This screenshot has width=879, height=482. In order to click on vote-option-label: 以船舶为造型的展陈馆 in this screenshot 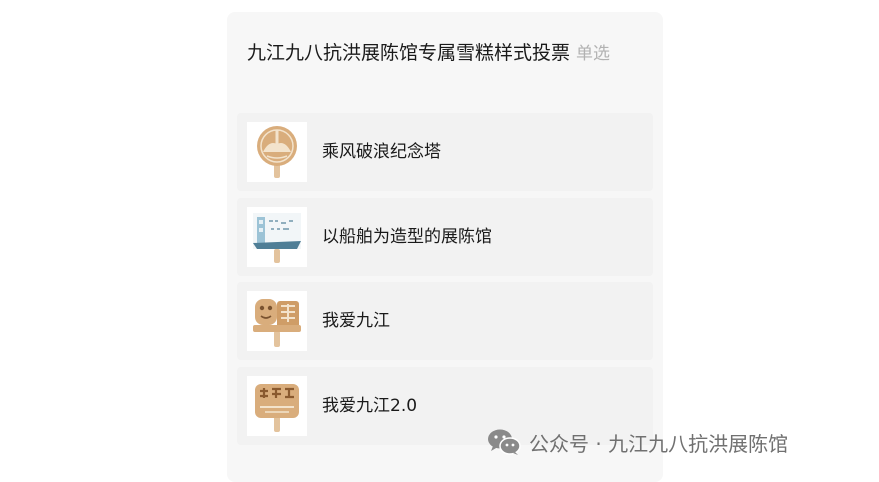, I will do `click(407, 237)`.